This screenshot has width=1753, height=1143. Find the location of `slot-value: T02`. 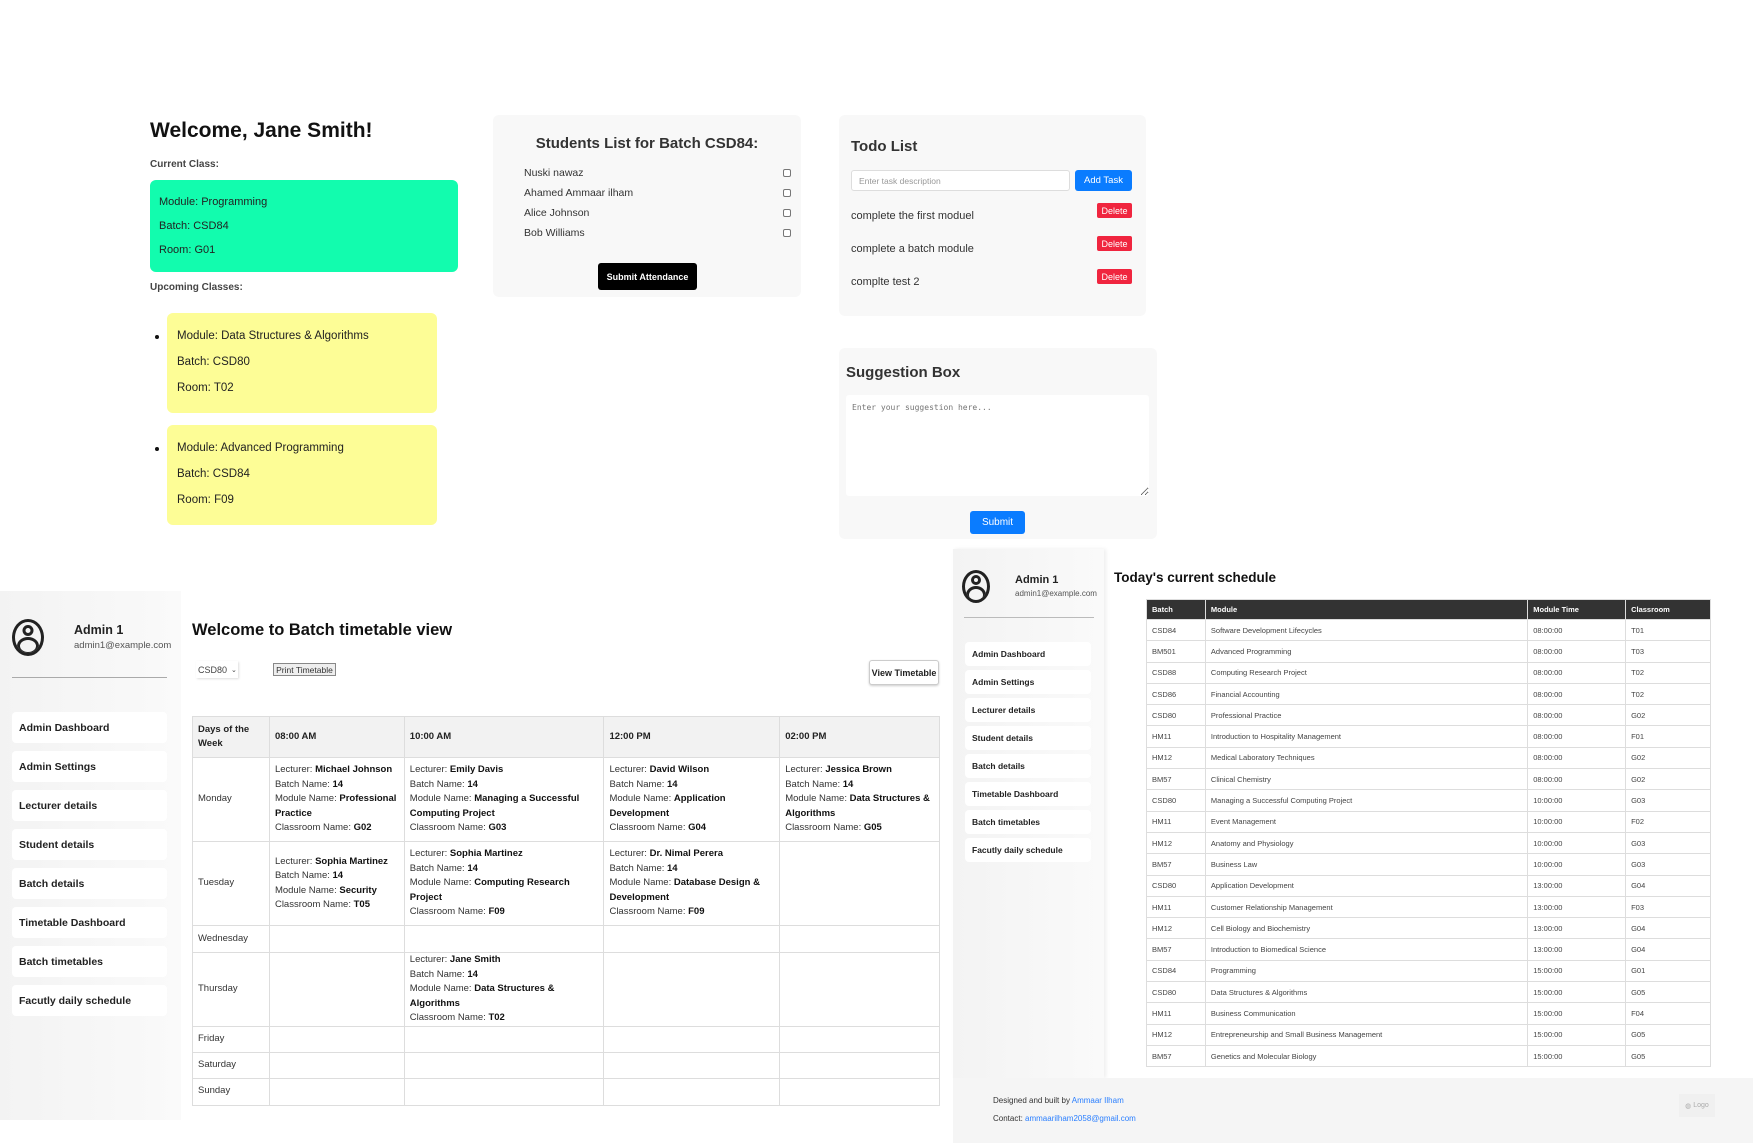

slot-value: T02 is located at coordinates (496, 1017).